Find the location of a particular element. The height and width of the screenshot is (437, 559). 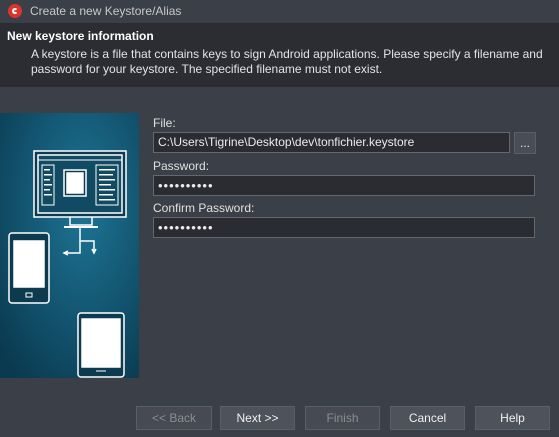

page-title: New keystore information is located at coordinates (80, 36).